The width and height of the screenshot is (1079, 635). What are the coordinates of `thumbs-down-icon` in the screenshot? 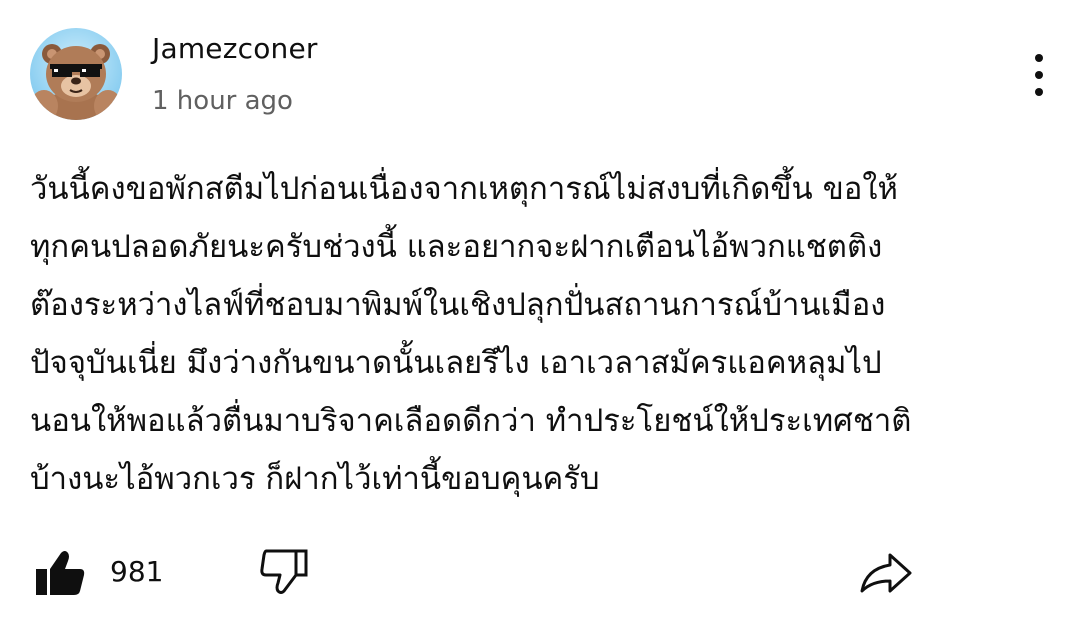 It's located at (284, 571).